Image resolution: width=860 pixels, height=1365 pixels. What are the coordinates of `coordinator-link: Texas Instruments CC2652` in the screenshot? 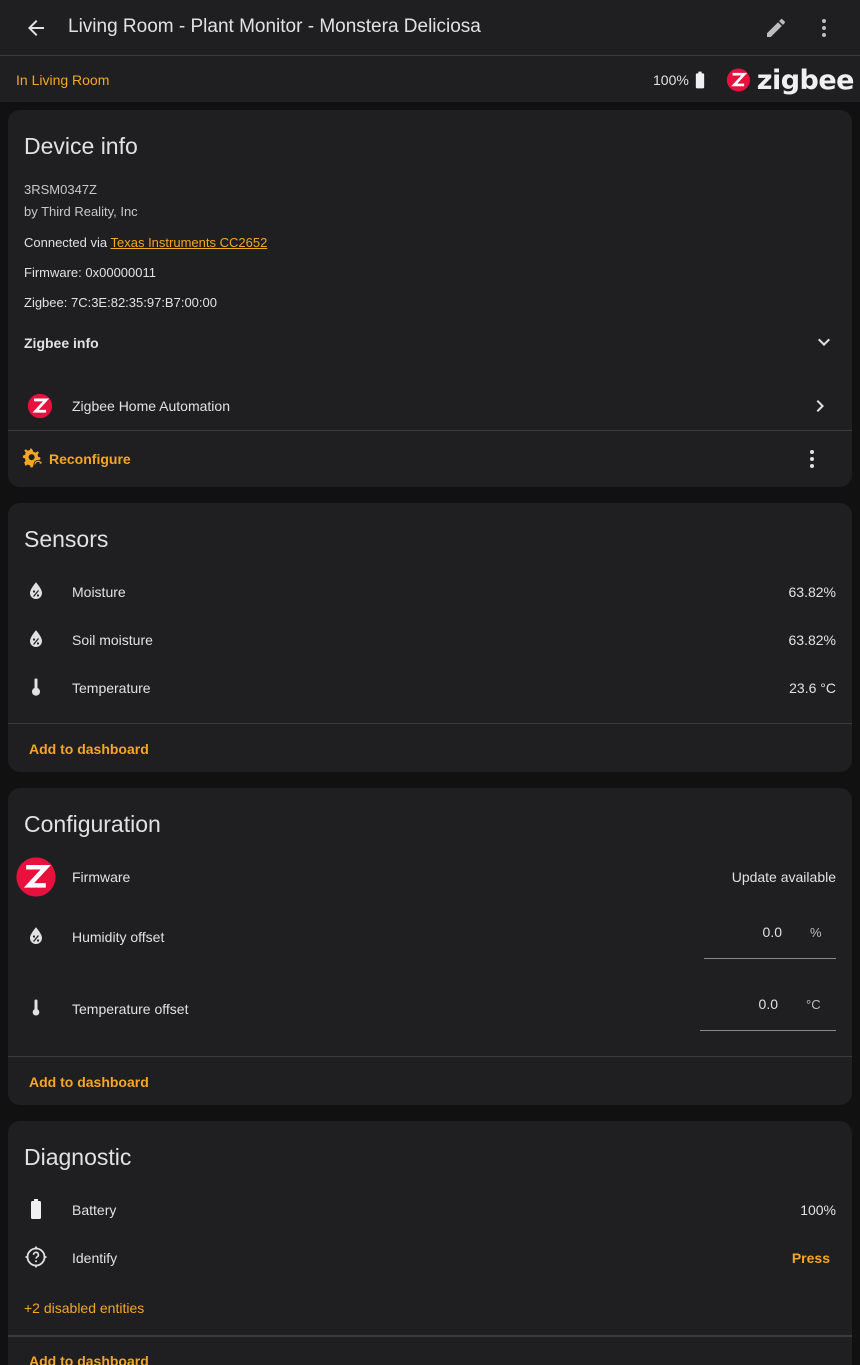 It's located at (189, 242).